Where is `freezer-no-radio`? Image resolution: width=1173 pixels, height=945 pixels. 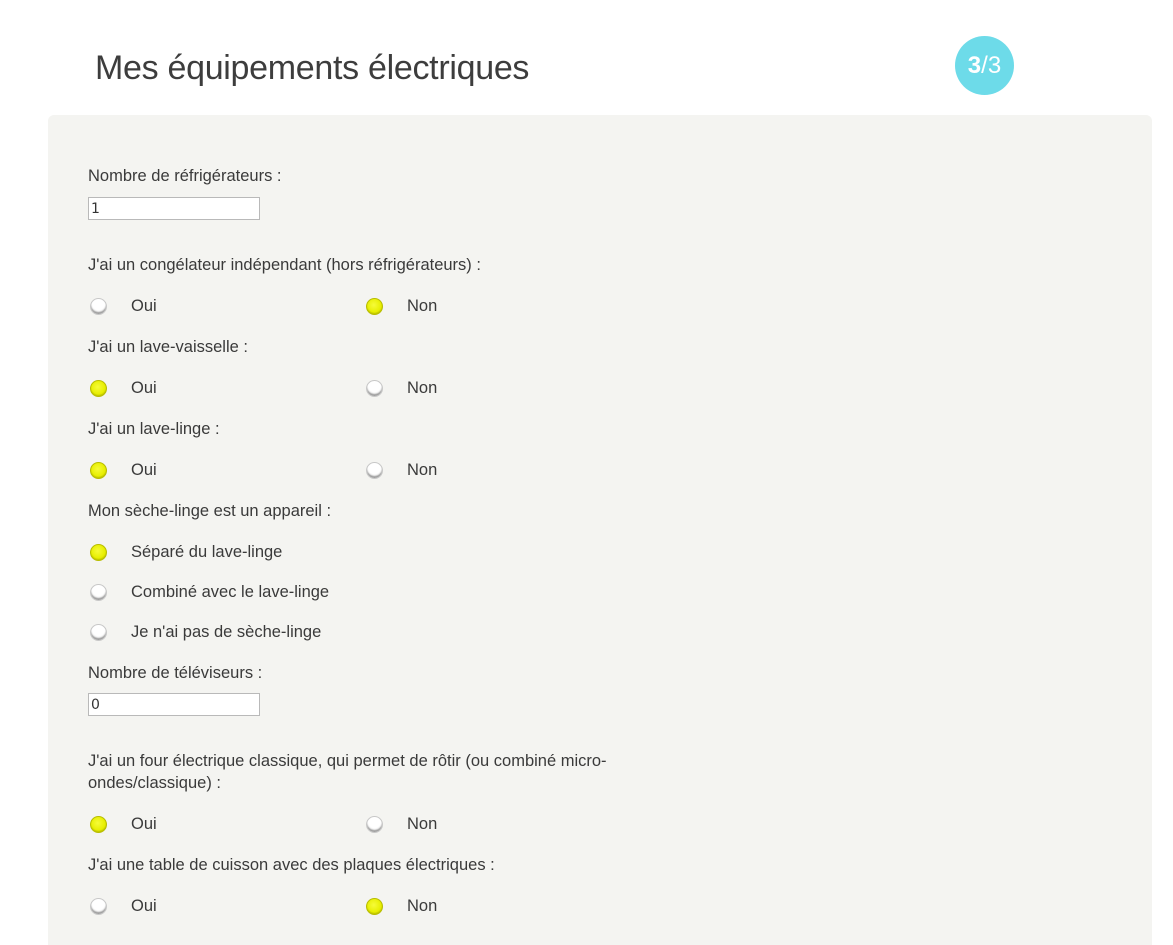
freezer-no-radio is located at coordinates (374, 306).